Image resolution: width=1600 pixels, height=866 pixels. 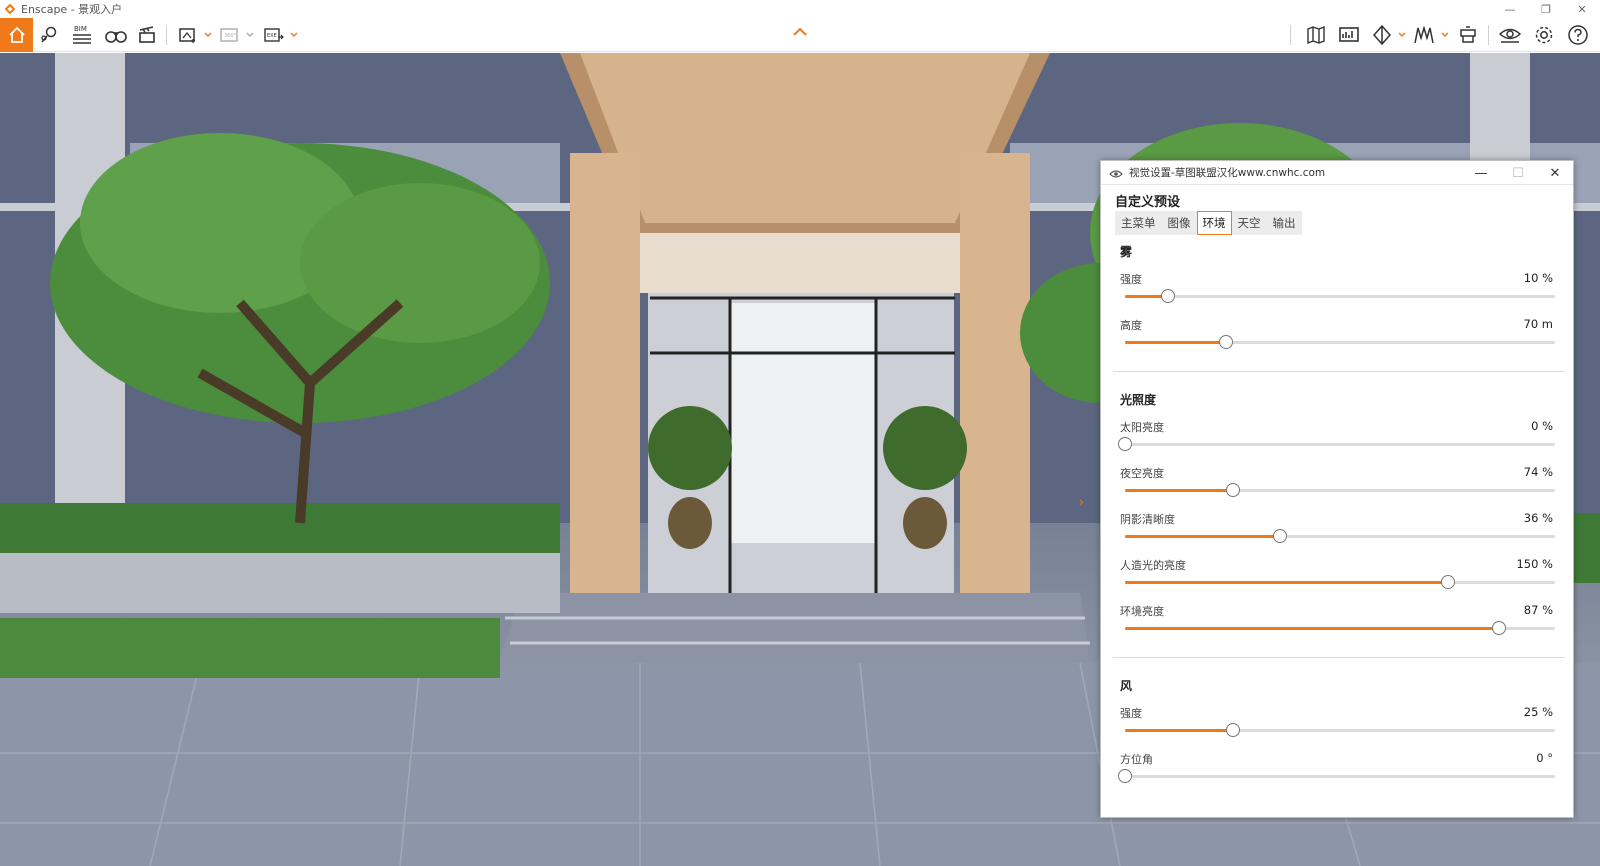 I want to click on bim-button: BIM, so click(x=82, y=35).